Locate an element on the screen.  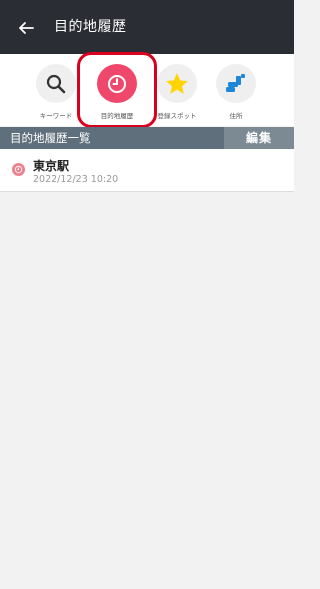
category-label: 登録スポット is located at coordinates (177, 116).